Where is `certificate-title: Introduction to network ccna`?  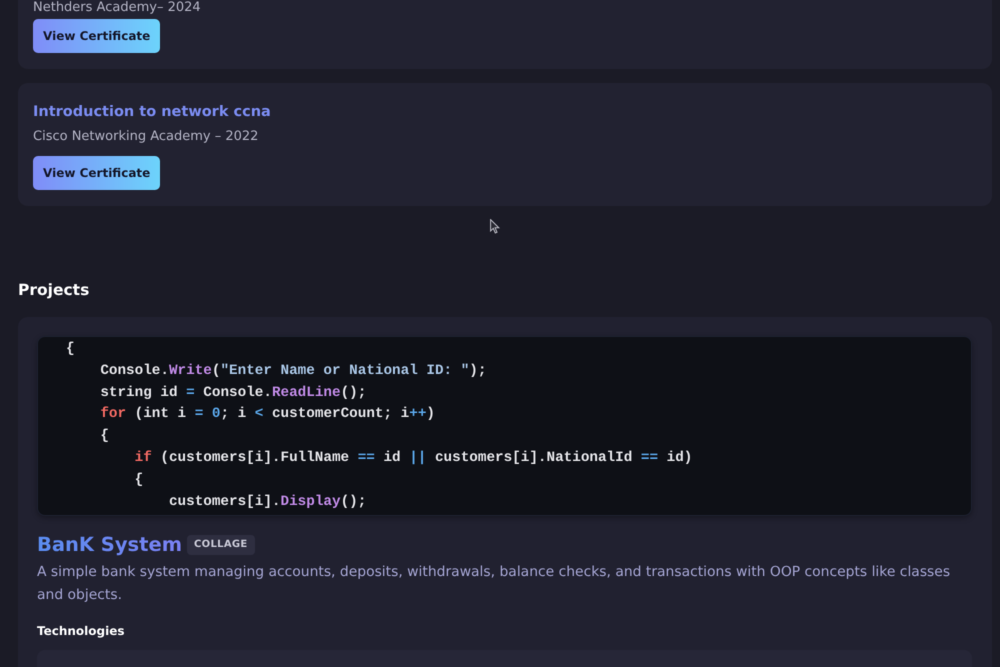
certificate-title: Introduction to network ccna is located at coordinates (152, 112).